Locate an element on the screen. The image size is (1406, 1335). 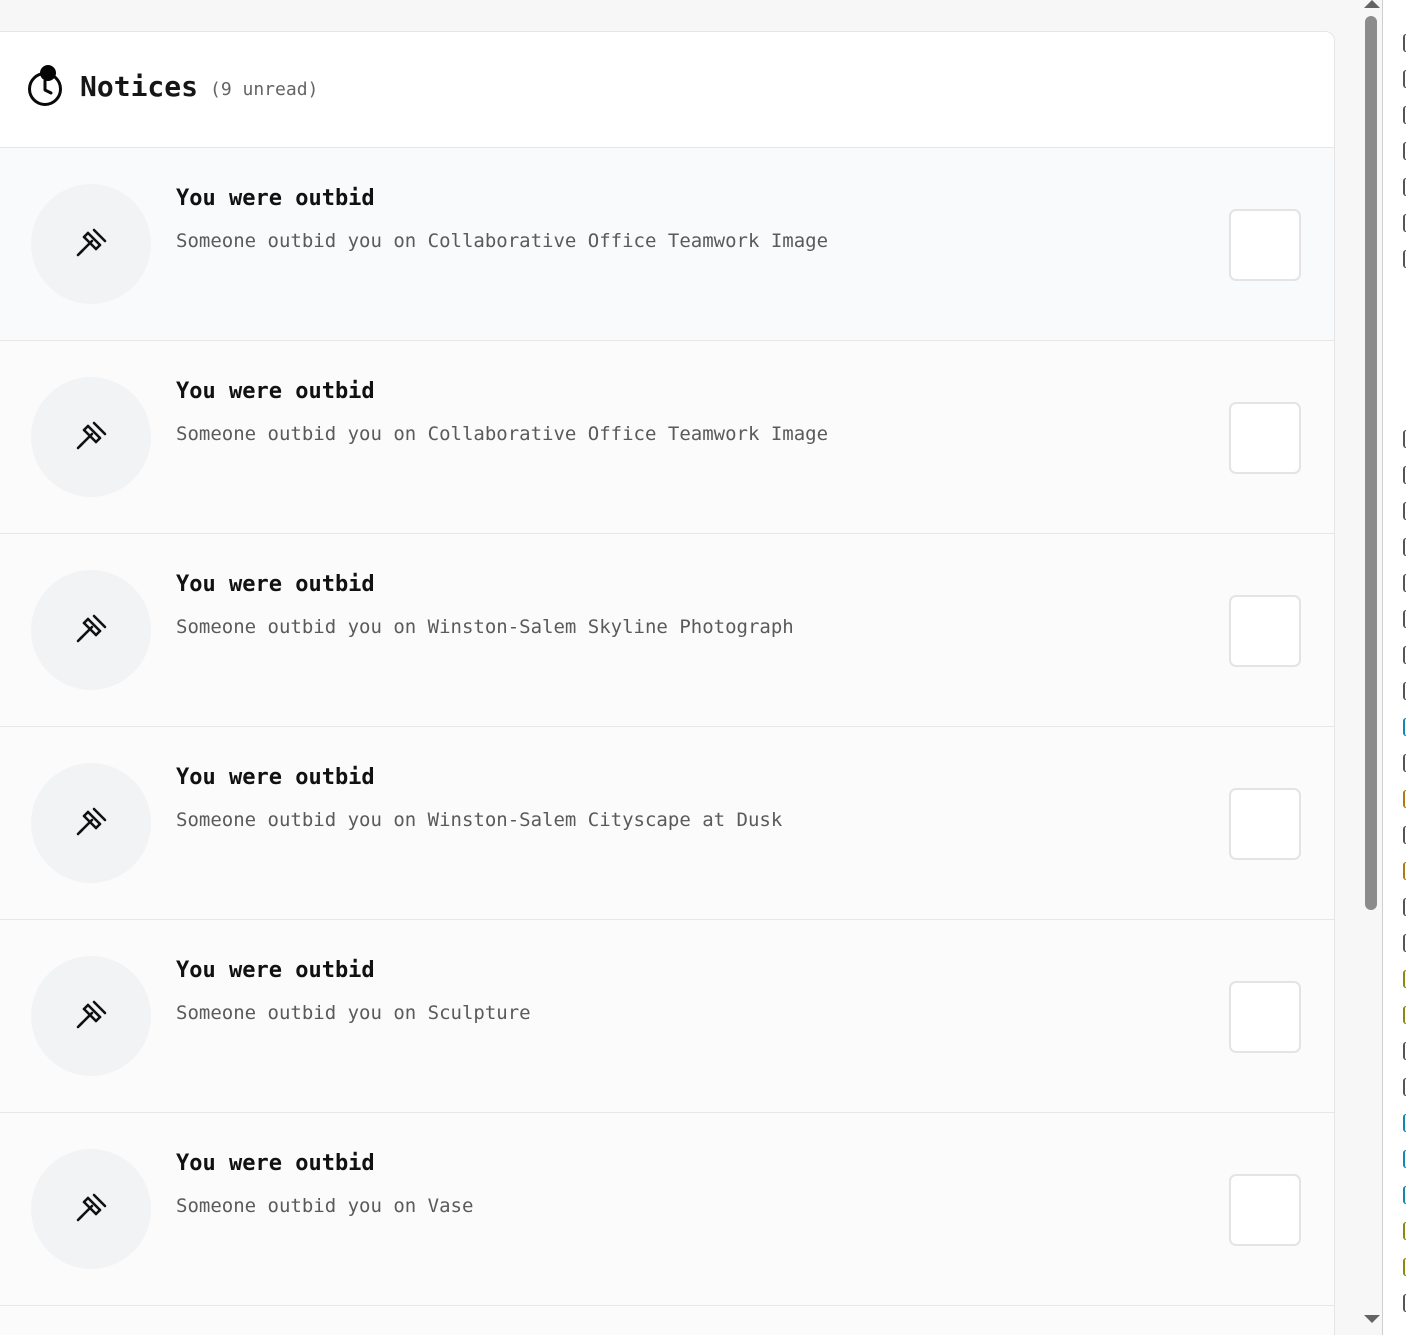
scrollbar is located at coordinates (1372, 667).